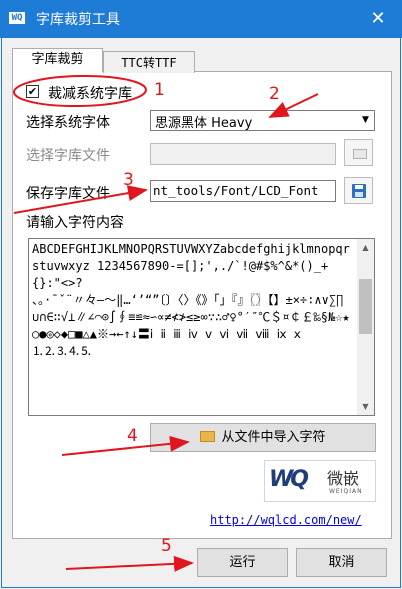 This screenshot has width=402, height=589. Describe the element at coordinates (166, 546) in the screenshot. I see `annotation-number-5: 5` at that location.